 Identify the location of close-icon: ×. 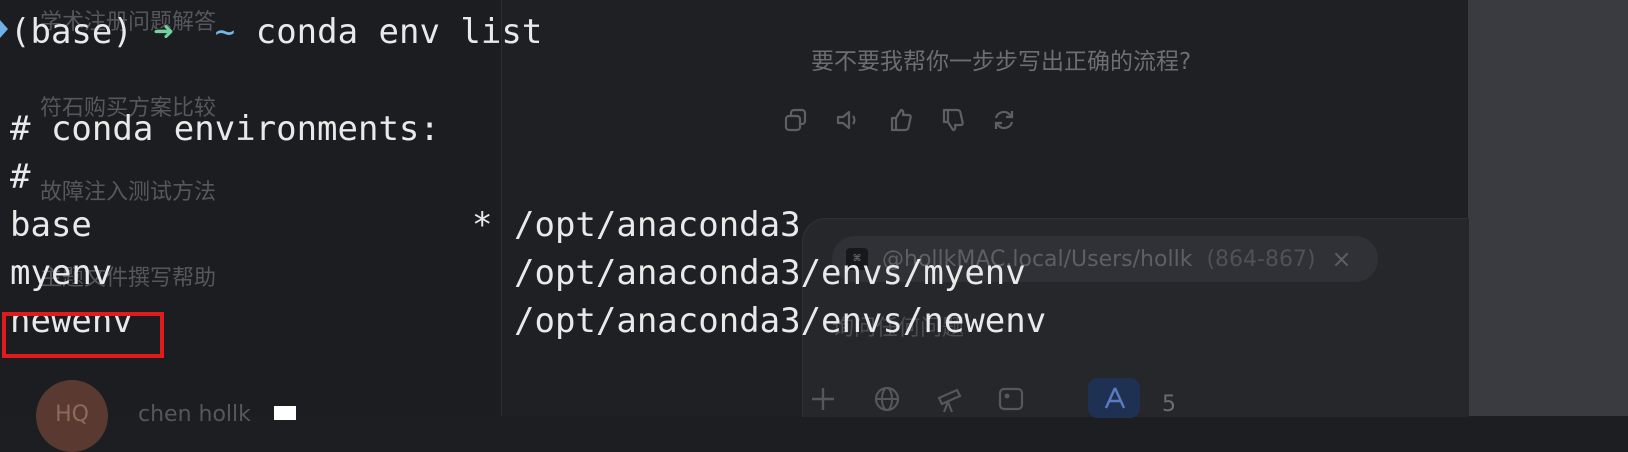
(1342, 259).